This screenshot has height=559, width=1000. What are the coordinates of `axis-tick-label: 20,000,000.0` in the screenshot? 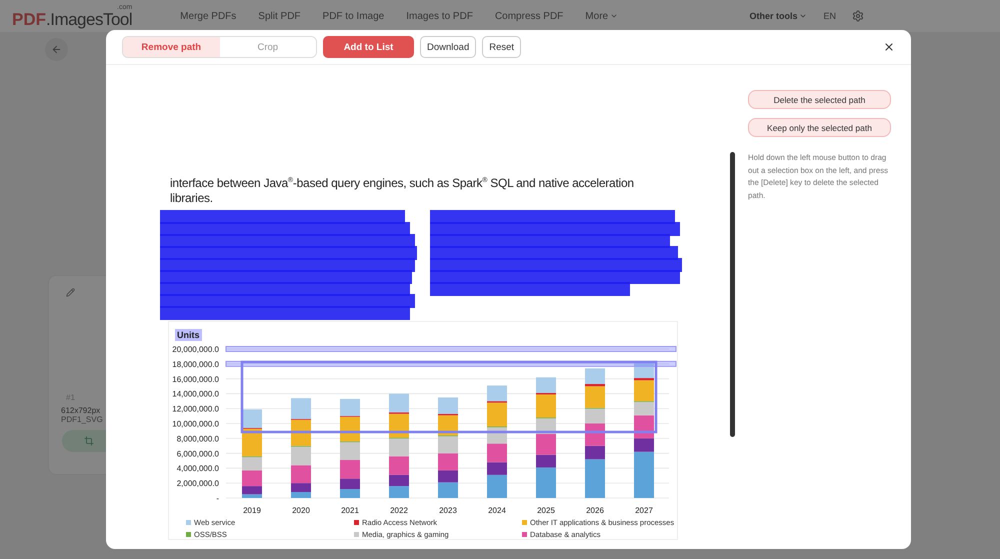 It's located at (195, 349).